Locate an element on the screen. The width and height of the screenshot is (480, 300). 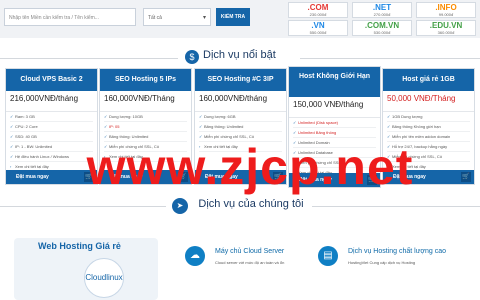
plan-name: Host Không Giới Hạn is located at coordinates (334, 82).